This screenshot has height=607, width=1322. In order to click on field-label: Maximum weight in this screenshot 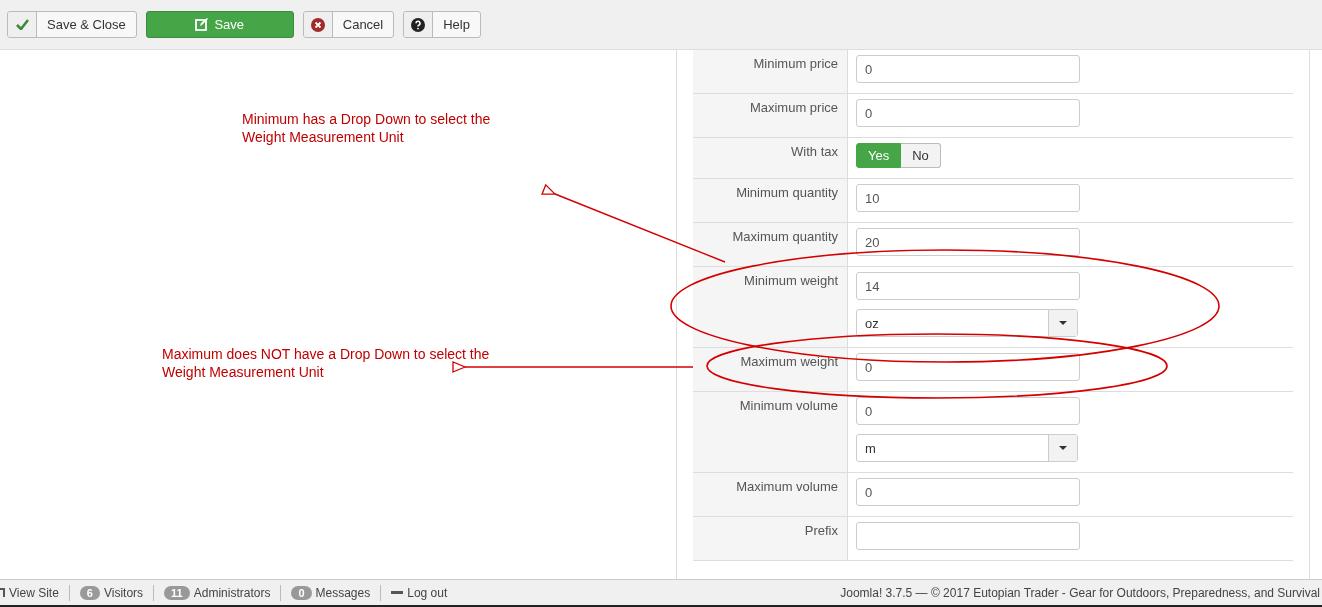, I will do `click(770, 369)`.